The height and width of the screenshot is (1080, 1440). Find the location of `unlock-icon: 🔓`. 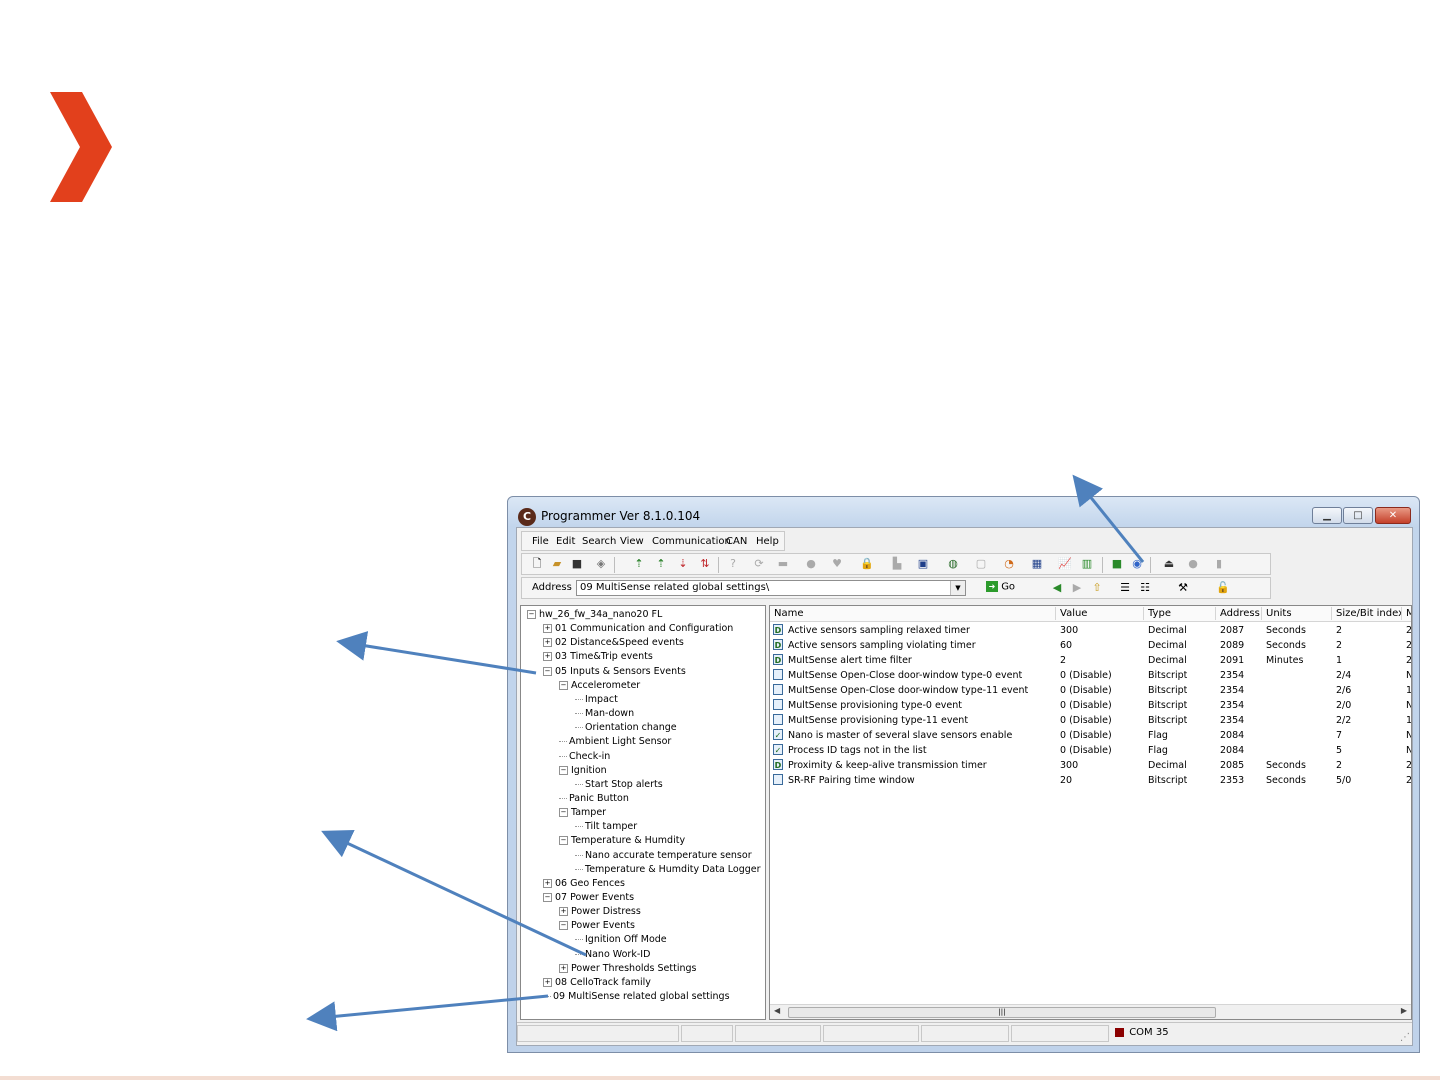

unlock-icon: 🔓 is located at coordinates (1223, 588).